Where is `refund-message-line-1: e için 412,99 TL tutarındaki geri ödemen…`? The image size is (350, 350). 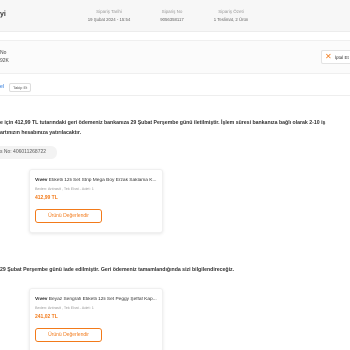 refund-message-line-1: e için 412,99 TL tutarındaki geri ödemen… is located at coordinates (163, 123).